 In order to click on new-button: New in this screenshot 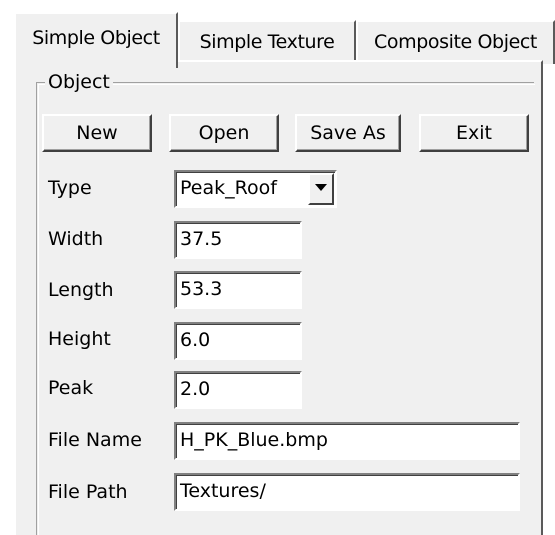, I will do `click(97, 133)`.